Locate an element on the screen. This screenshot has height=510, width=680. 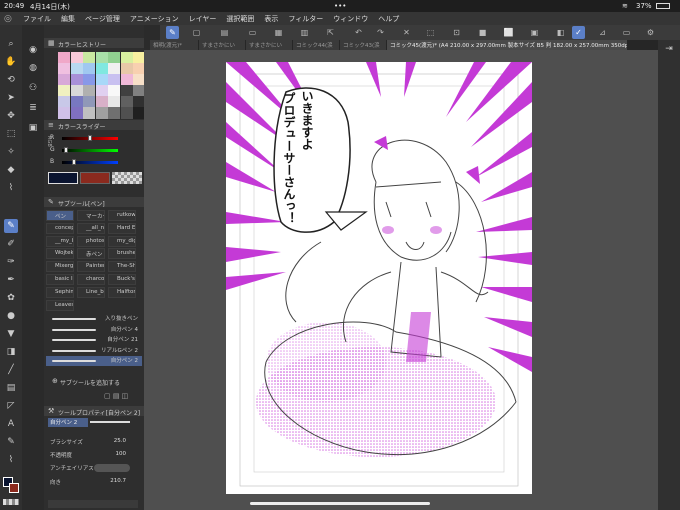
frame-icon: ▤ is located at coordinates (11, 388).